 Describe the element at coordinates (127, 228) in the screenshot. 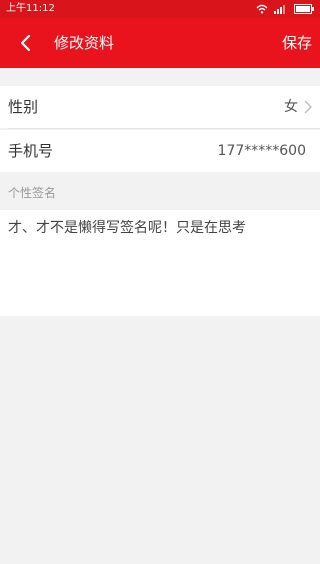

I see `signature-text: 才、才不是懒得写签名呢！只是在思考` at that location.